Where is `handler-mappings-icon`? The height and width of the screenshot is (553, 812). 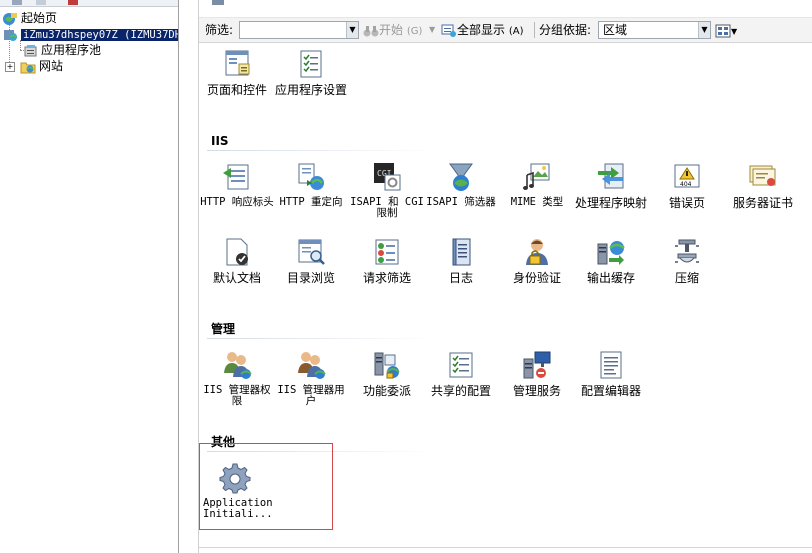
handler-mappings-icon is located at coordinates (611, 176).